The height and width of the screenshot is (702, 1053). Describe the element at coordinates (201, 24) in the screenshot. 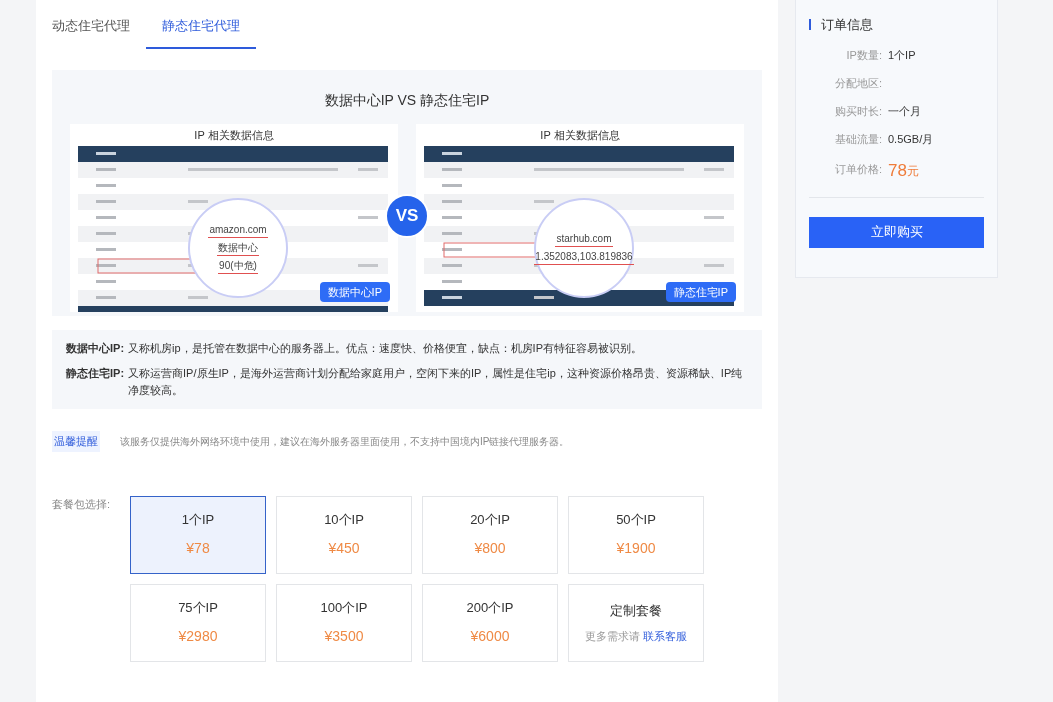

I see `tab: 静态住宅代理` at that location.